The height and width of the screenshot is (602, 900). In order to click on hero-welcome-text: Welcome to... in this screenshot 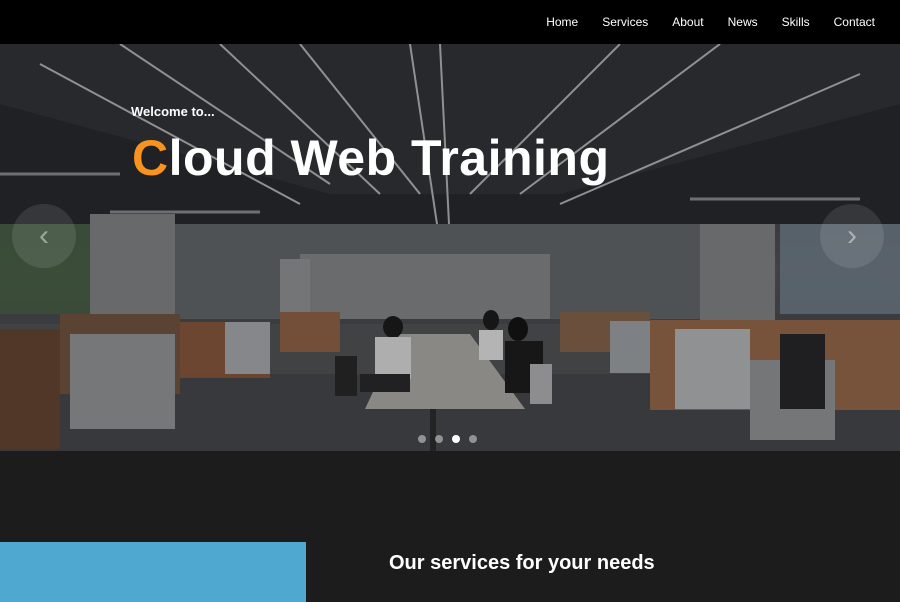, I will do `click(173, 111)`.